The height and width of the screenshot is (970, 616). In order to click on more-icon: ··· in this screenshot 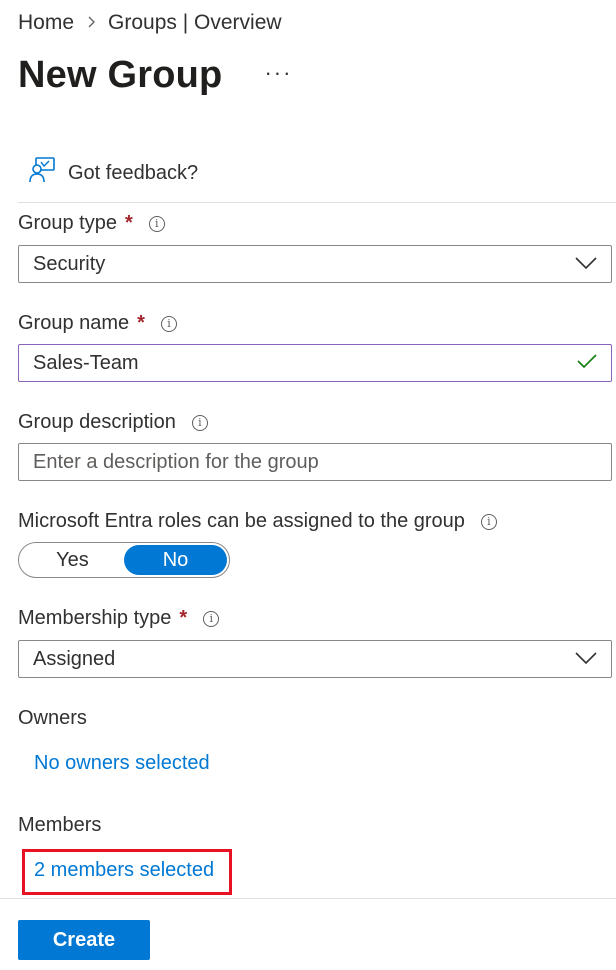, I will do `click(278, 73)`.